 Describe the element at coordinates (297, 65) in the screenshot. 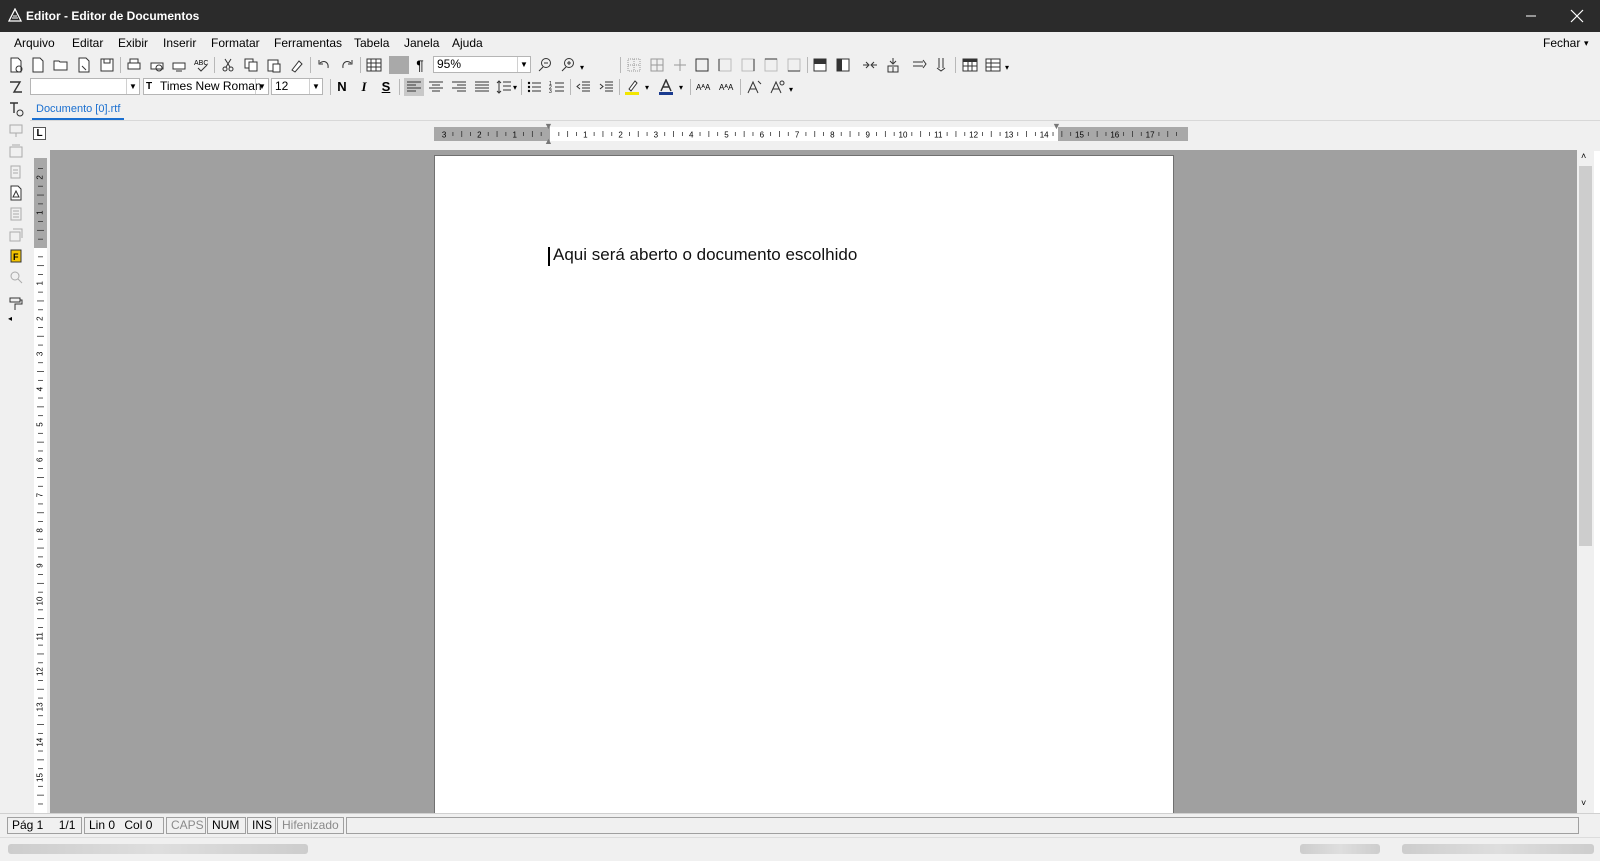

I see `format-painter-button` at that location.